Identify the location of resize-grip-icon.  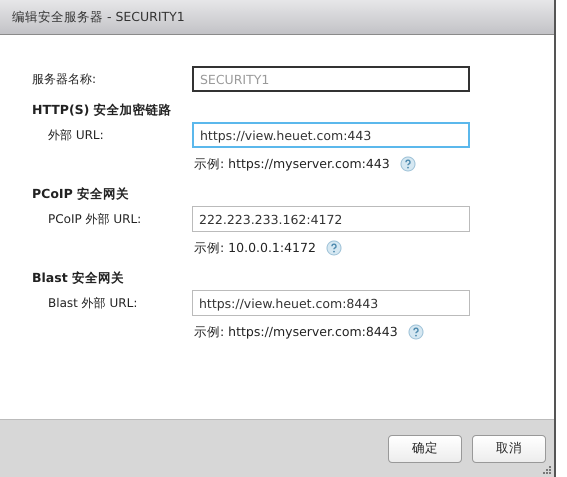
(547, 470).